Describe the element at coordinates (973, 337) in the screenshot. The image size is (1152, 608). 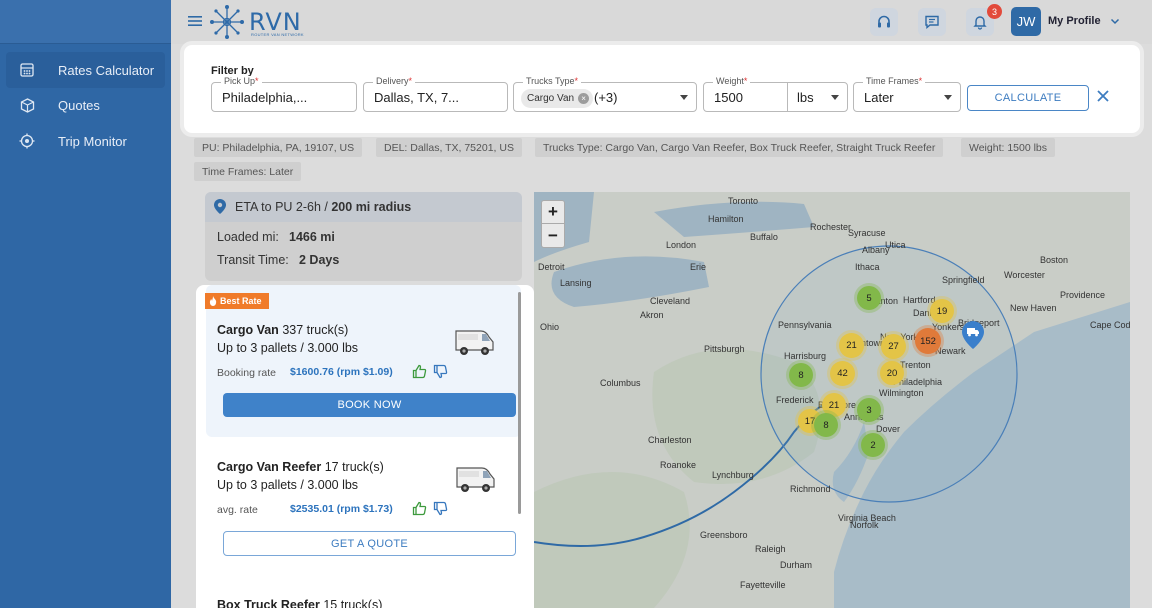
I see `truck-location-pin-icon` at that location.